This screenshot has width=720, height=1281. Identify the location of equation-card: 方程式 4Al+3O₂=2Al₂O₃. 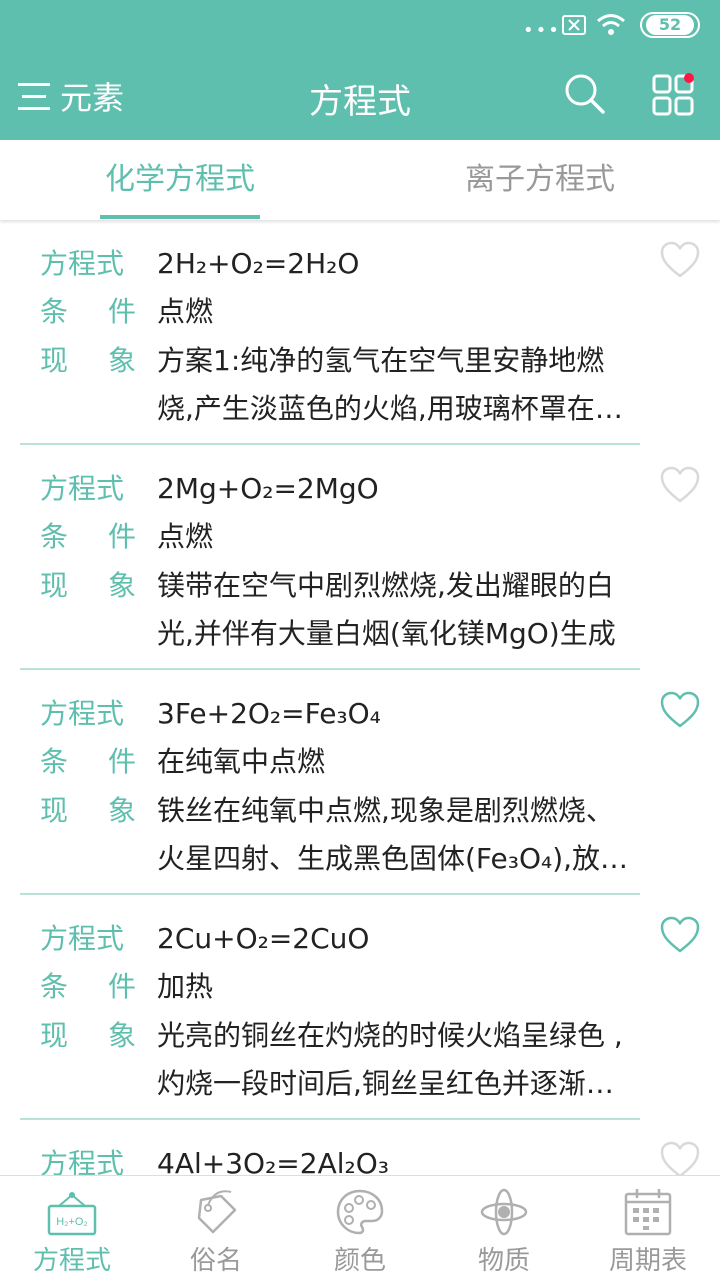
(360, 1147).